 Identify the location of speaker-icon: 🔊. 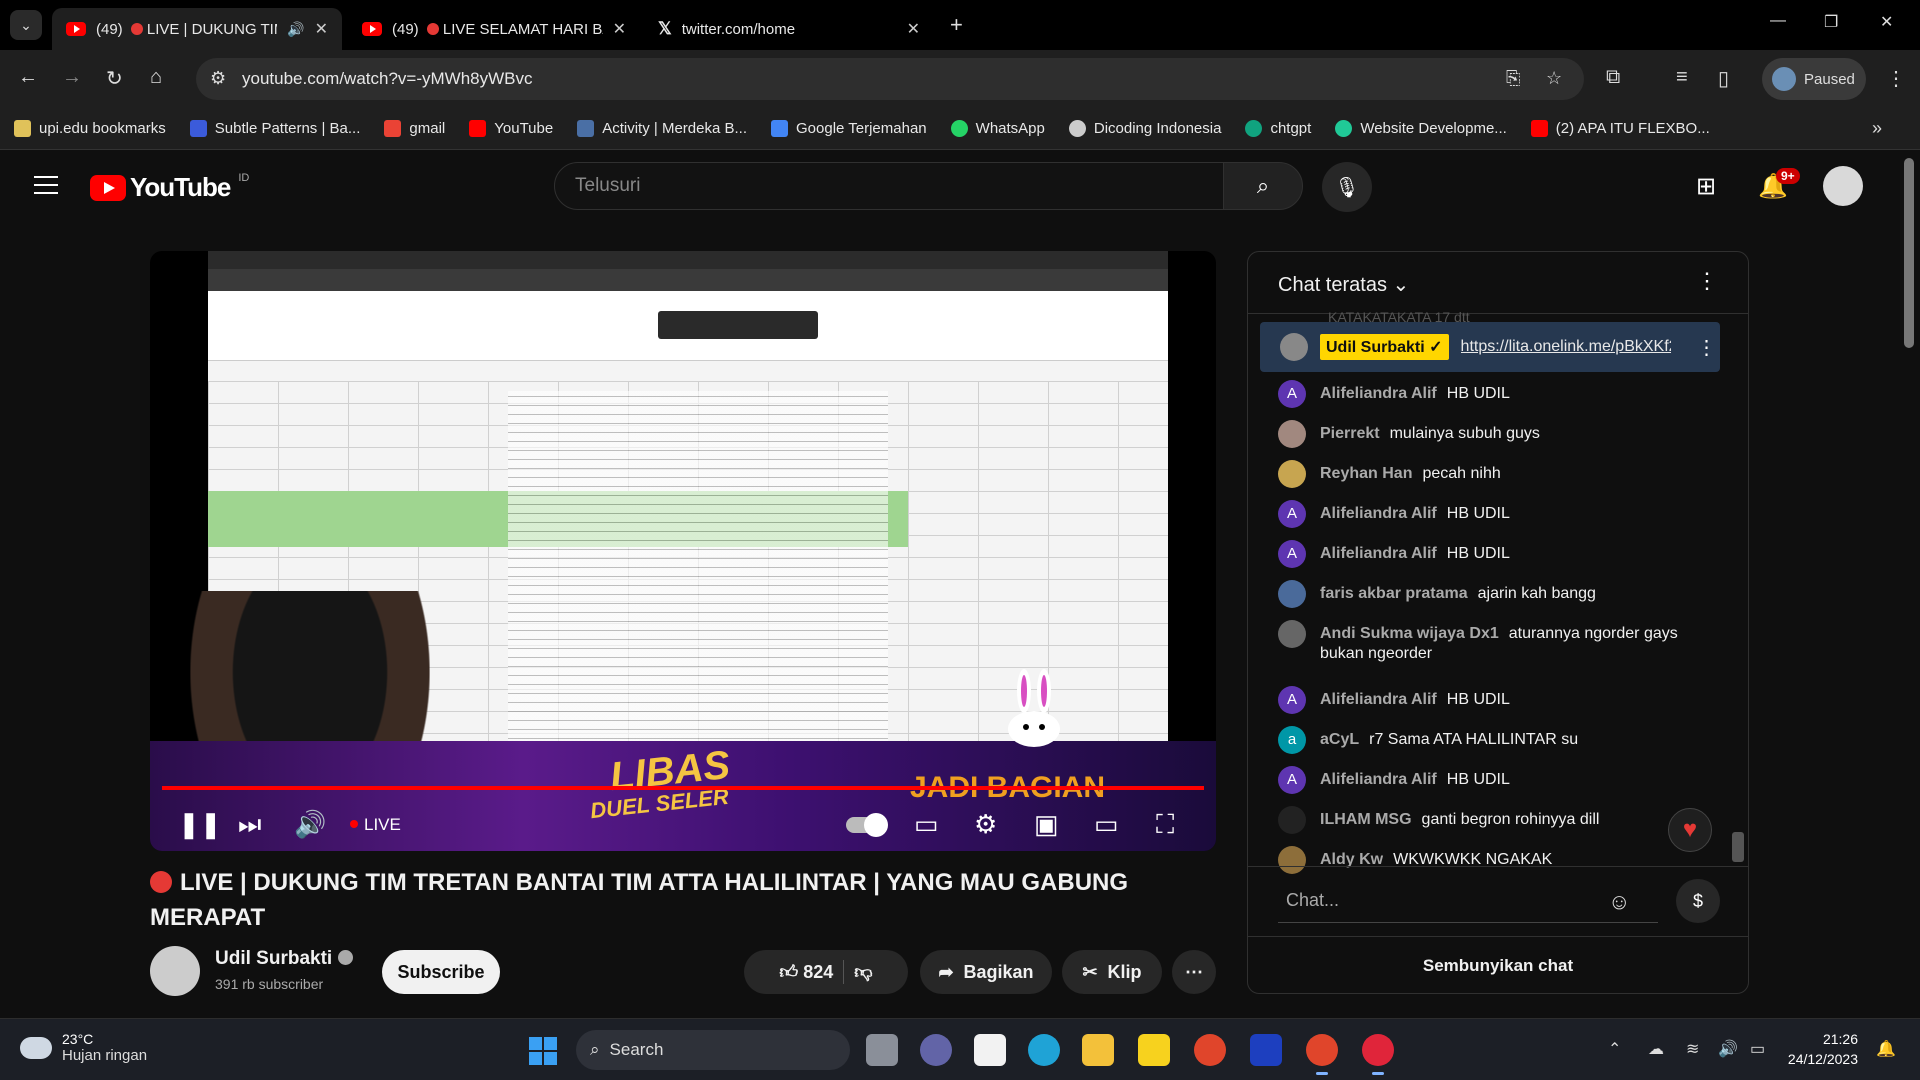
(295, 29).